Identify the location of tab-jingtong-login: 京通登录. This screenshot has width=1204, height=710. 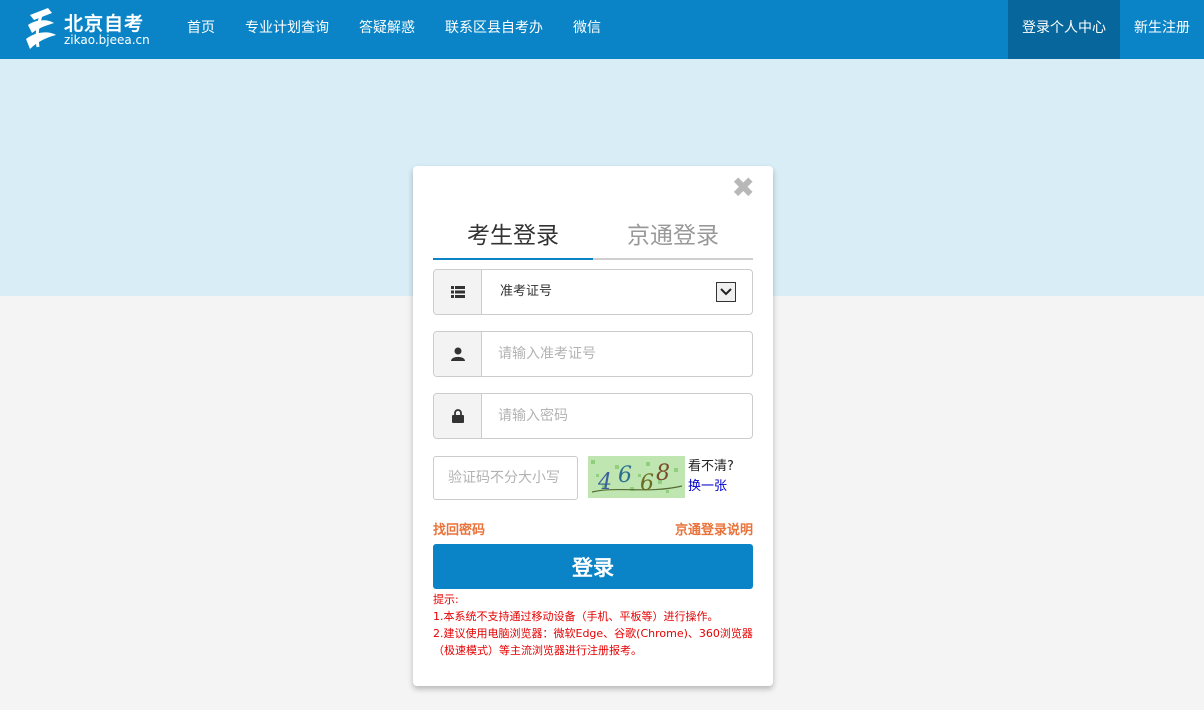
(673, 238).